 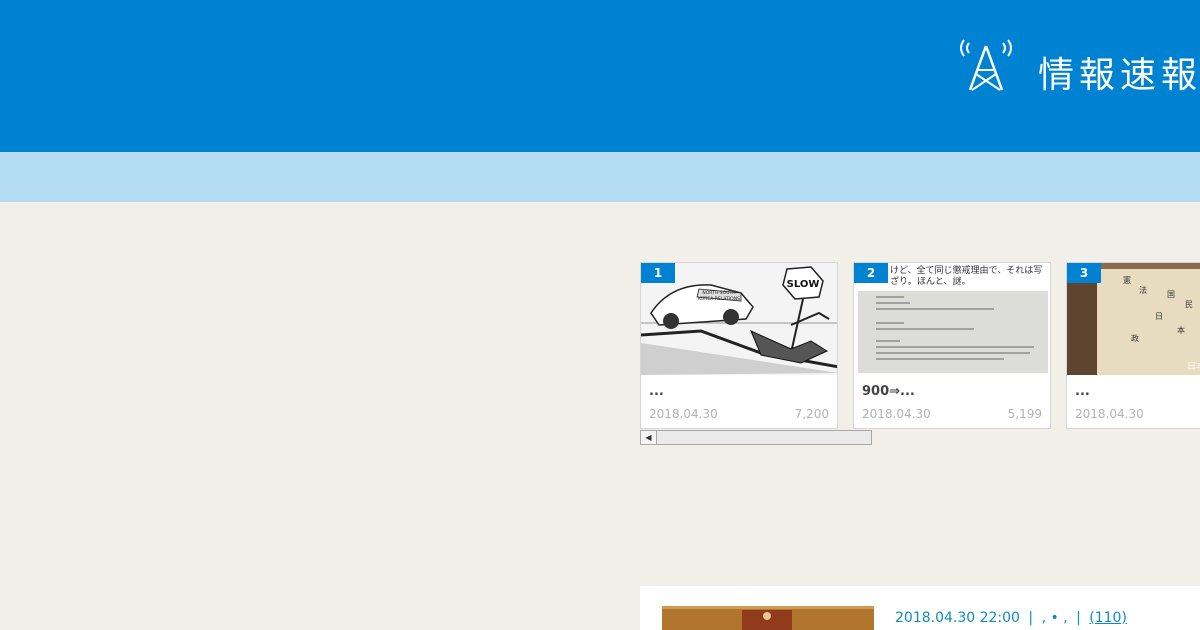 I want to click on thumbnail-caption-1: けど、全て同じ懲戒理由で、それは写, so click(x=966, y=270).